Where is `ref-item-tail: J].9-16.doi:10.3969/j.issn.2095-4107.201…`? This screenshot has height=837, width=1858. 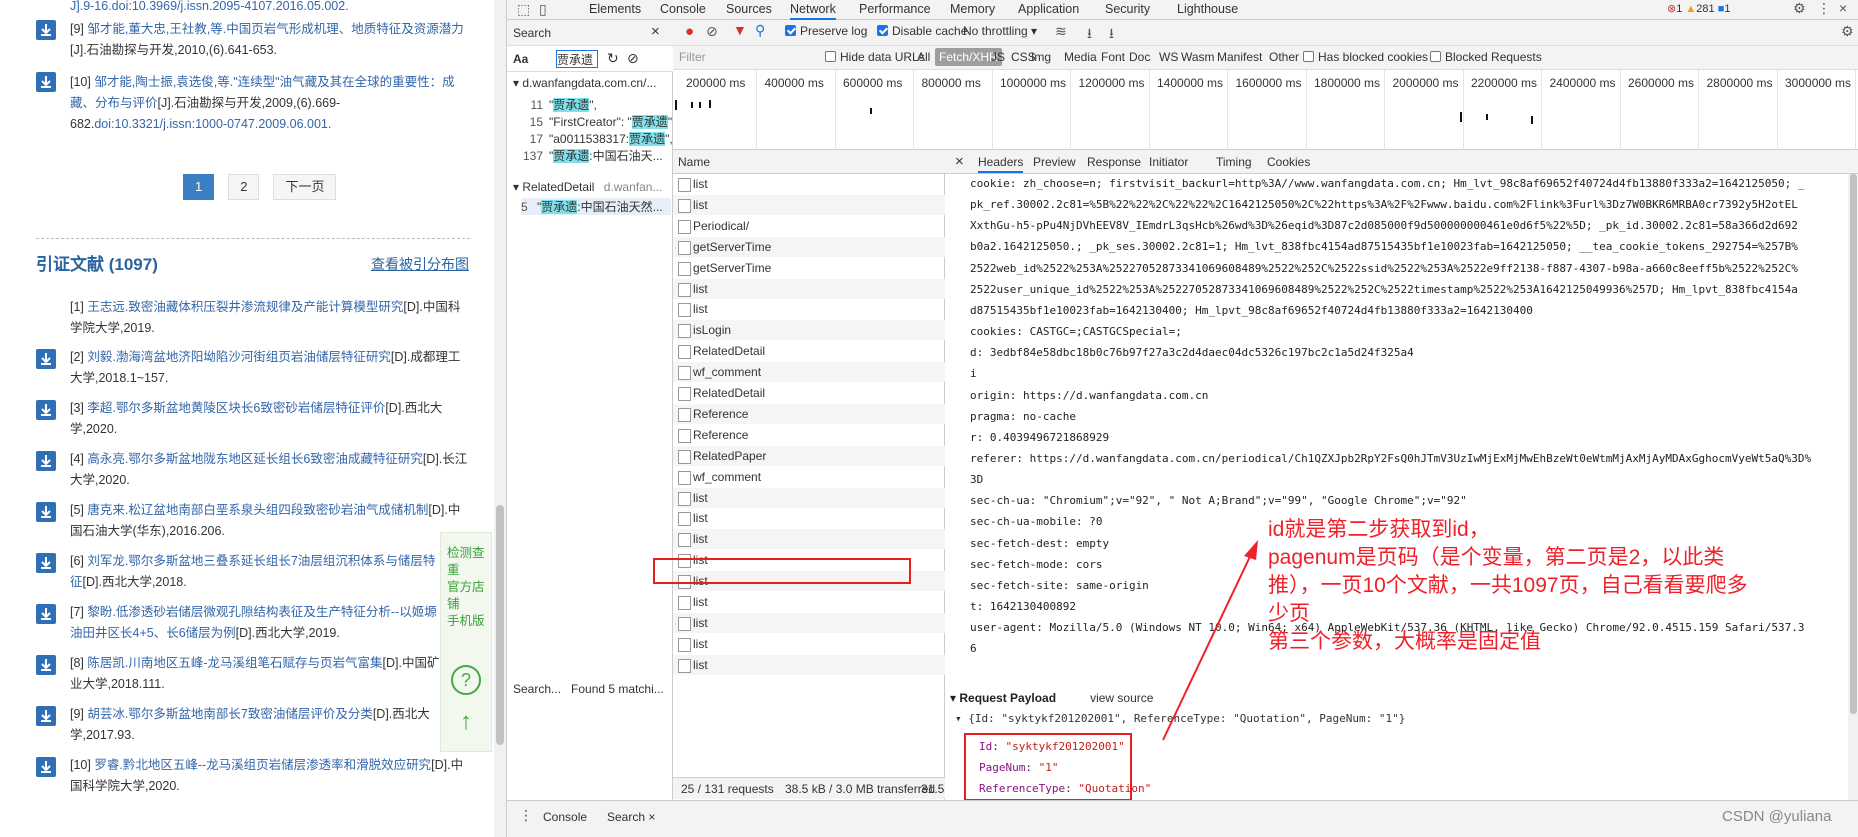 ref-item-tail: J].9-16.doi:10.3969/j.issn.2095-4107.201… is located at coordinates (270, 8).